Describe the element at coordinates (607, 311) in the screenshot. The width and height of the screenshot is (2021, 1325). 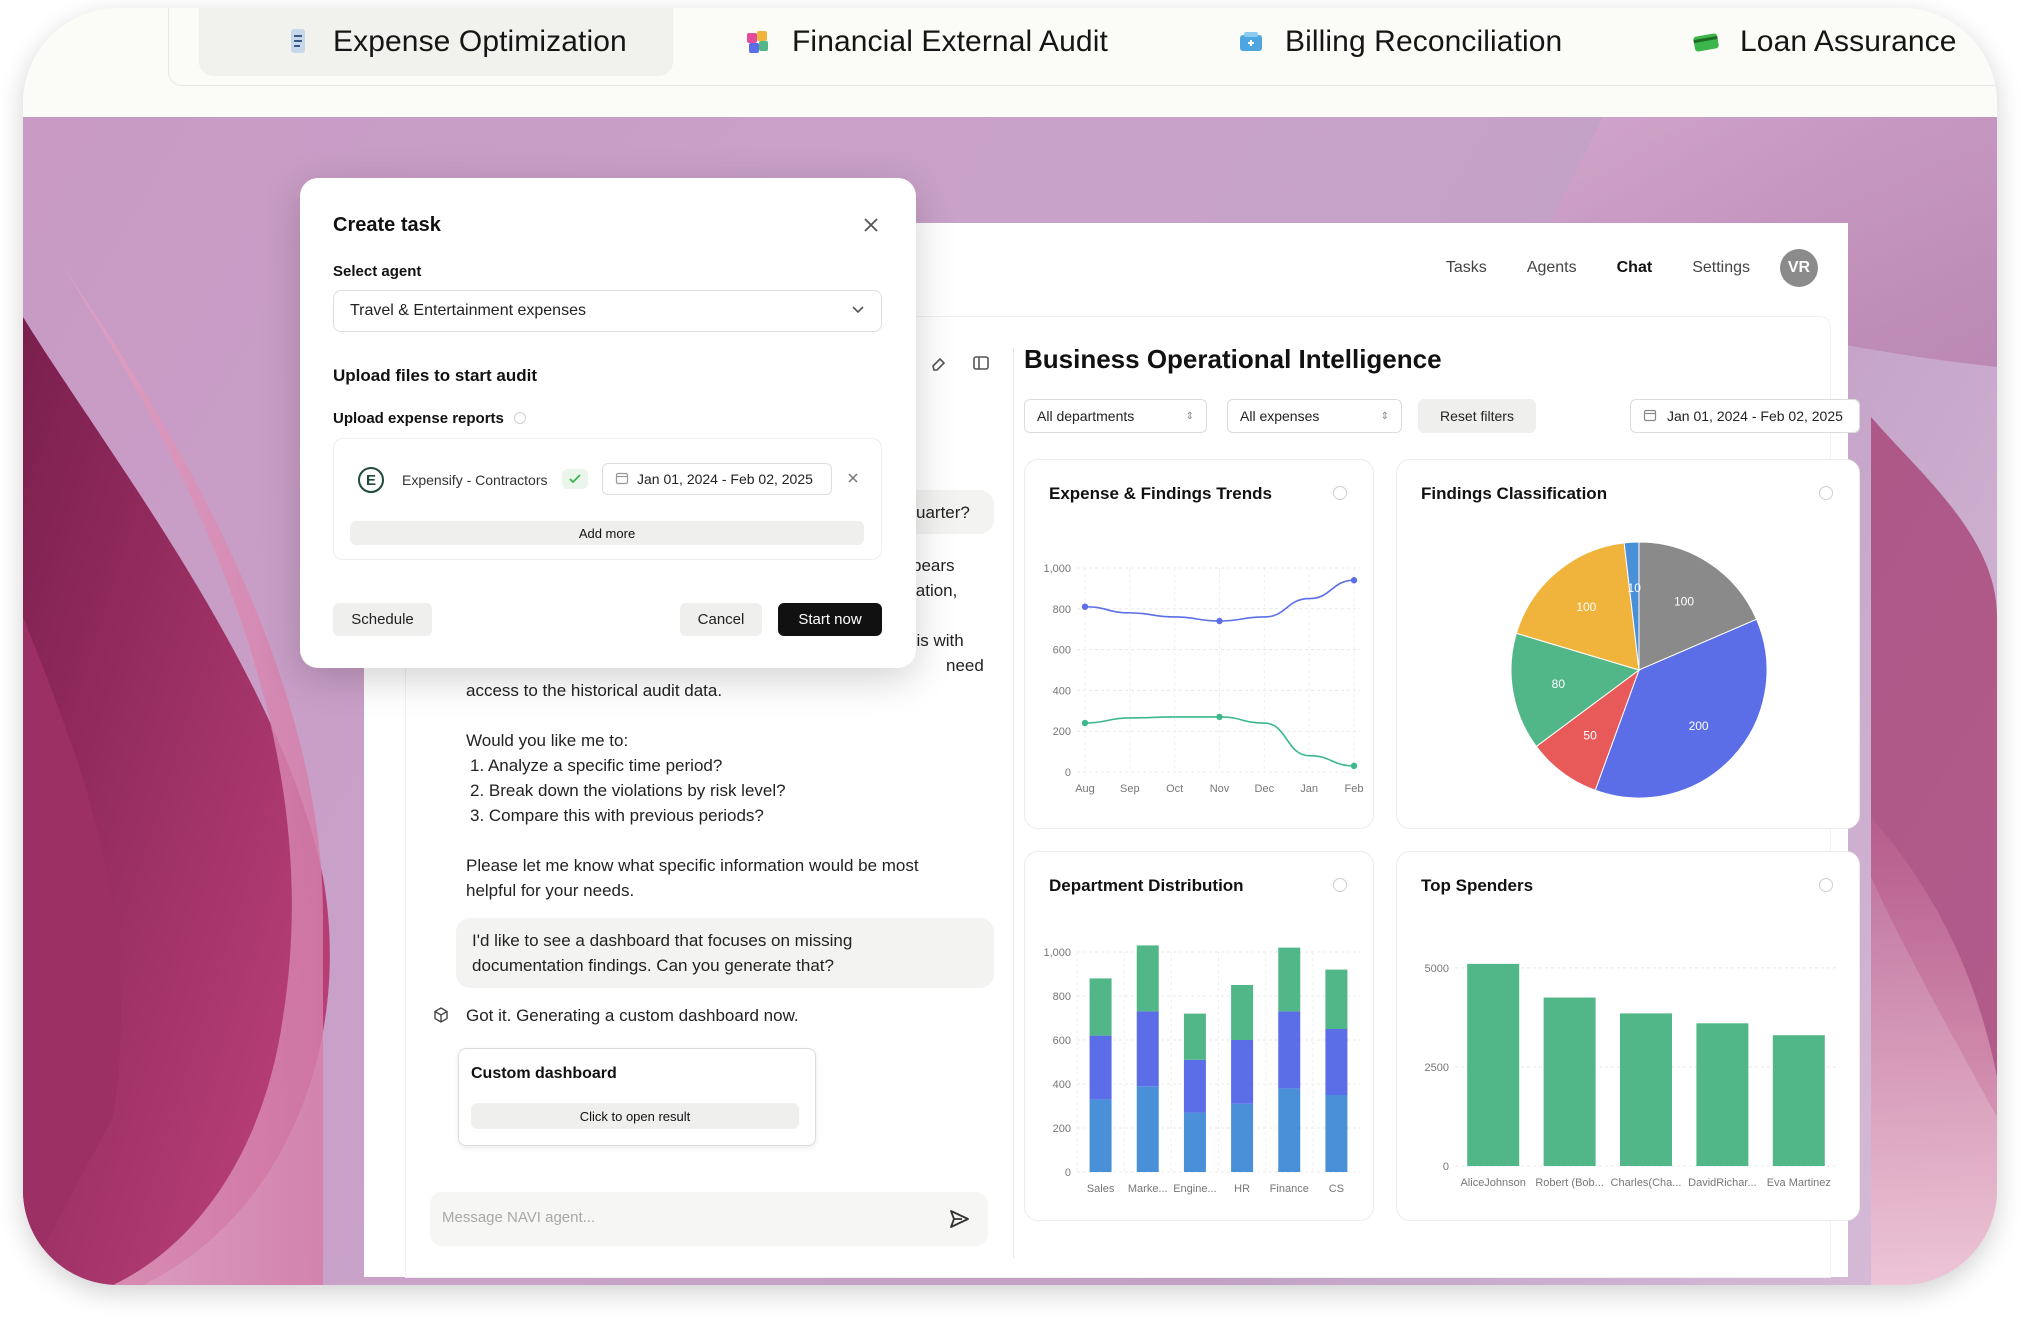
I see `agent-select: Travel & Entertainment expenses` at that location.